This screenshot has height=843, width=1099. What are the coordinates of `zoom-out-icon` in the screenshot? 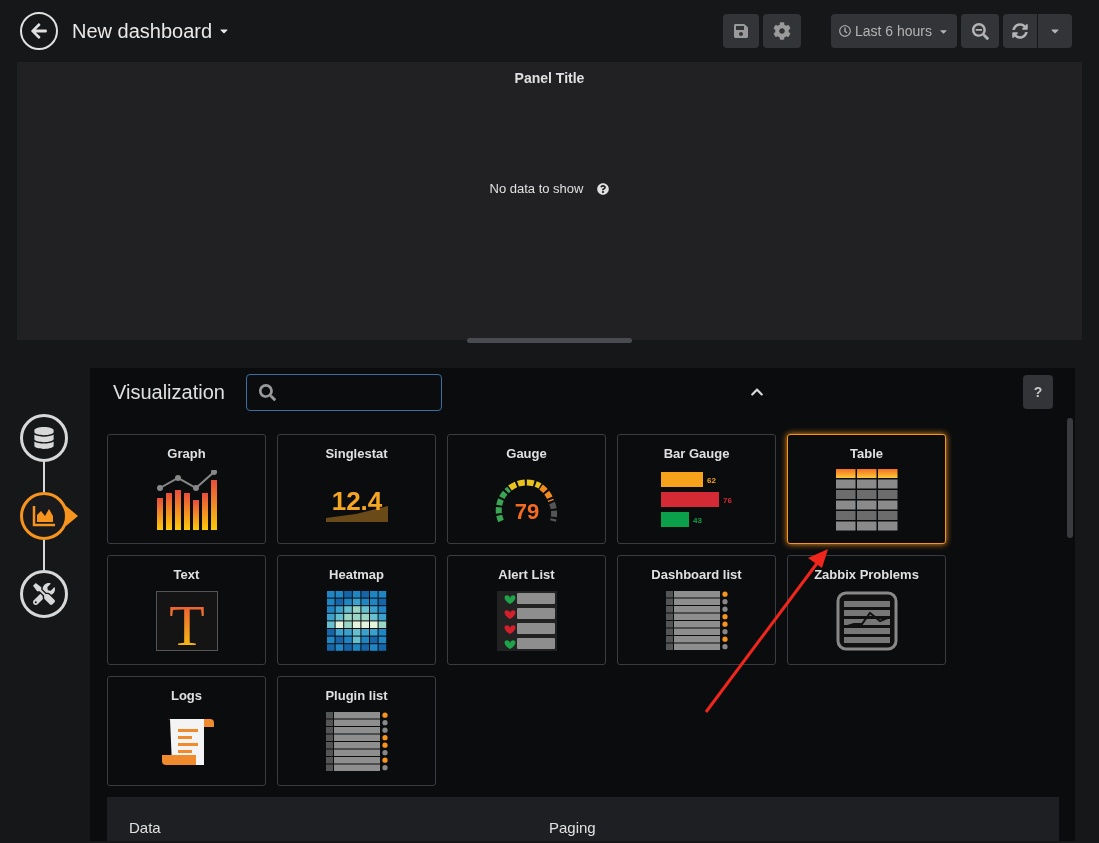 It's located at (980, 31).